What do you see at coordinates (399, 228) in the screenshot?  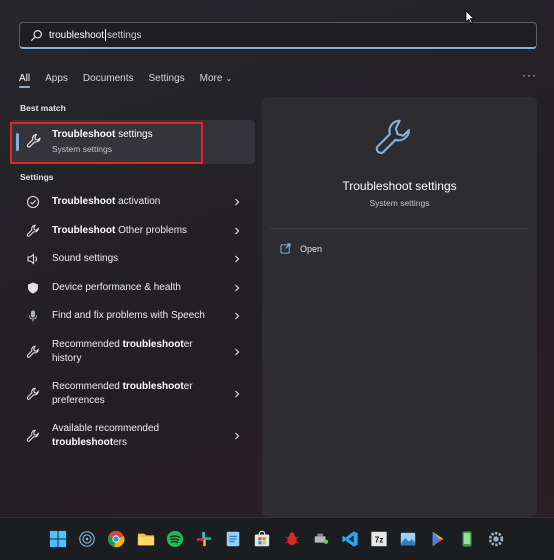 I see `divider` at bounding box center [399, 228].